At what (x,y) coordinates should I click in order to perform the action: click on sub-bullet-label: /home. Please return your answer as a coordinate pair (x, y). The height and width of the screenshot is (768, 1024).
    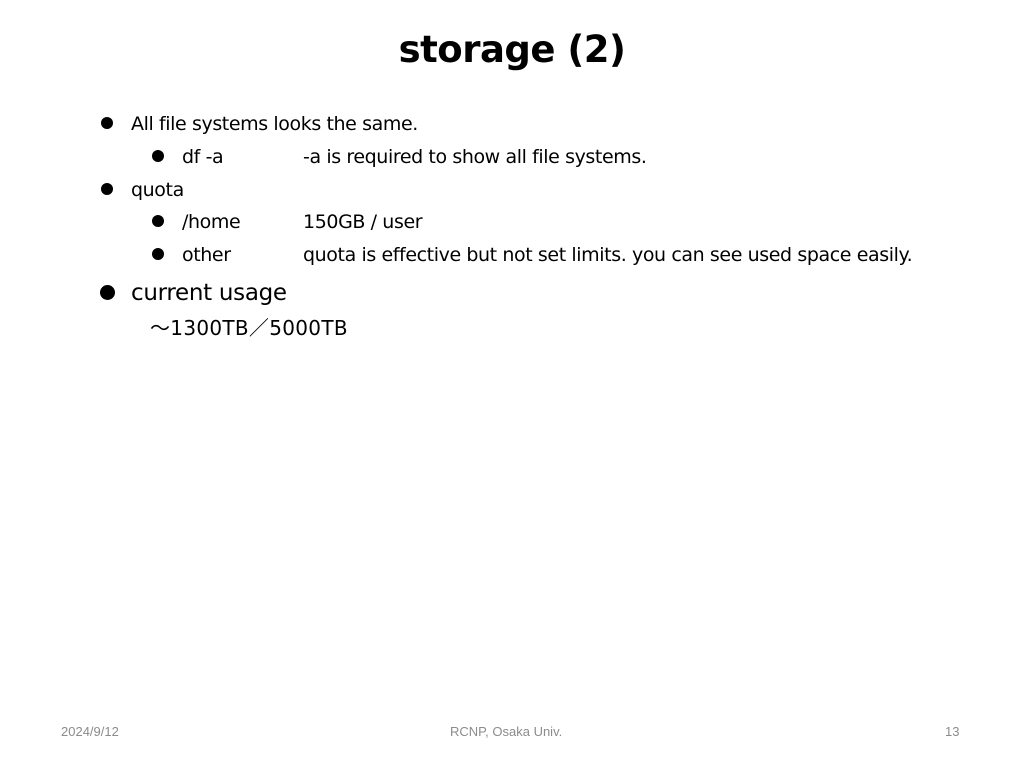
    Looking at the image, I should click on (211, 222).